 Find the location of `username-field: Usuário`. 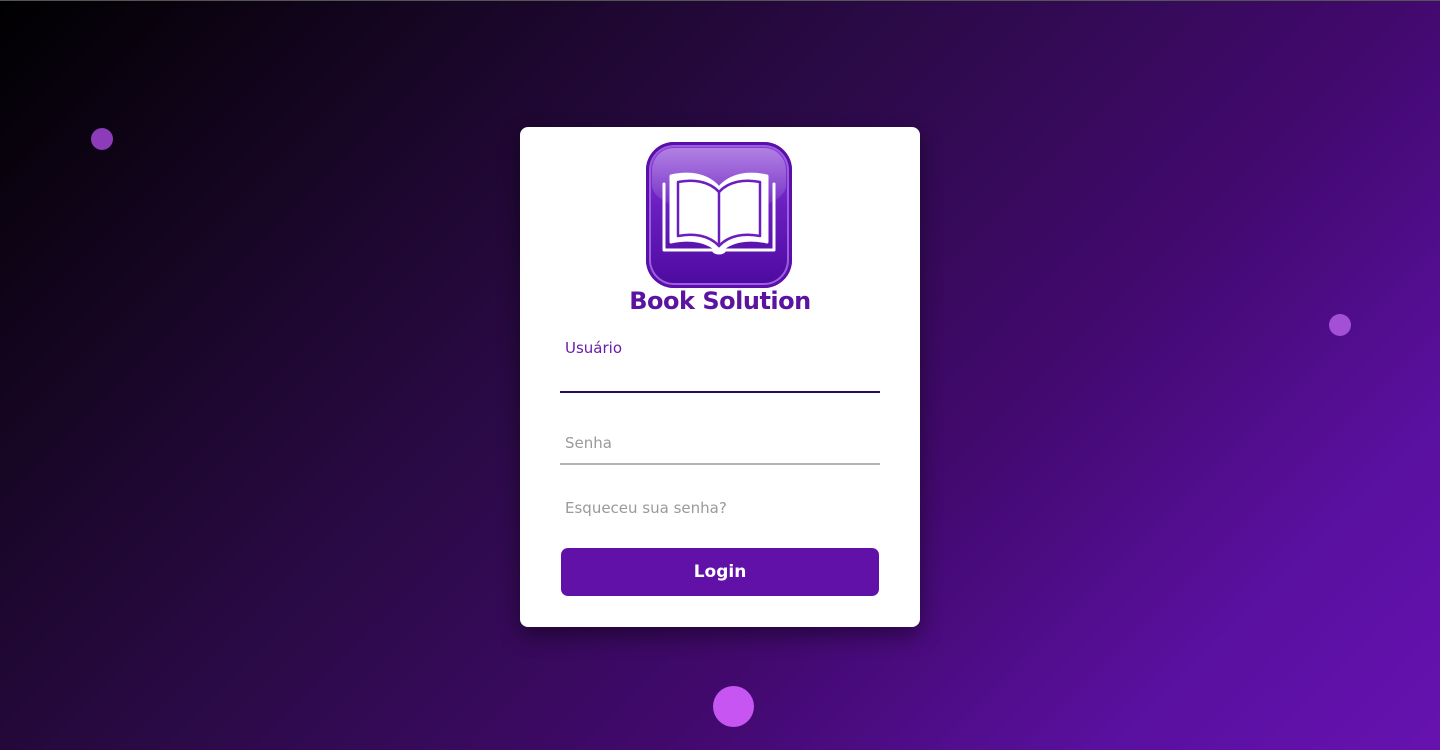

username-field: Usuário is located at coordinates (720, 365).